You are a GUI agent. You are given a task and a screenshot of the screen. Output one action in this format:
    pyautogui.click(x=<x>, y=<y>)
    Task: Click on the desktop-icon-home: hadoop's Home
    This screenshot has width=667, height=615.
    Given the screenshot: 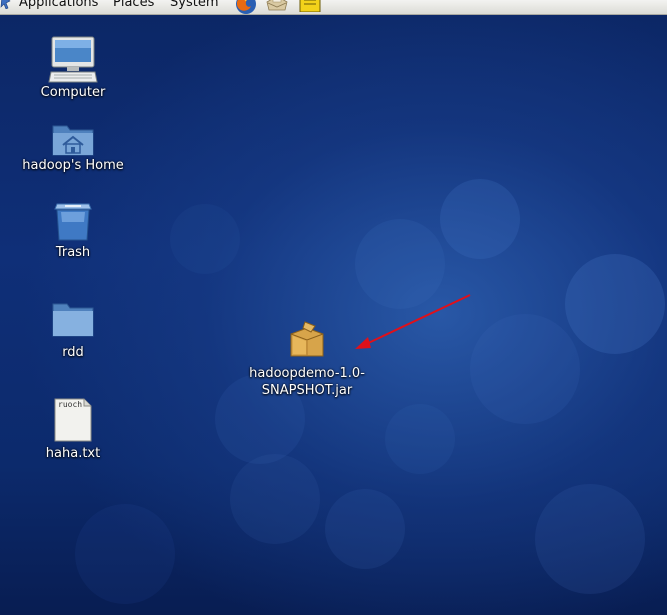 What is the action you would take?
    pyautogui.click(x=73, y=147)
    